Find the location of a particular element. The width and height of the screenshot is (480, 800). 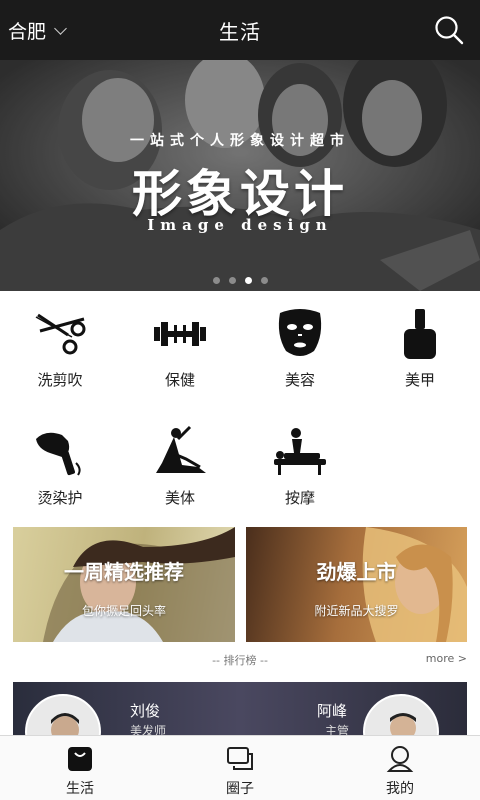

promo-card-weekly: 一周精选推荐 包你撅足回头率 is located at coordinates (124, 584).